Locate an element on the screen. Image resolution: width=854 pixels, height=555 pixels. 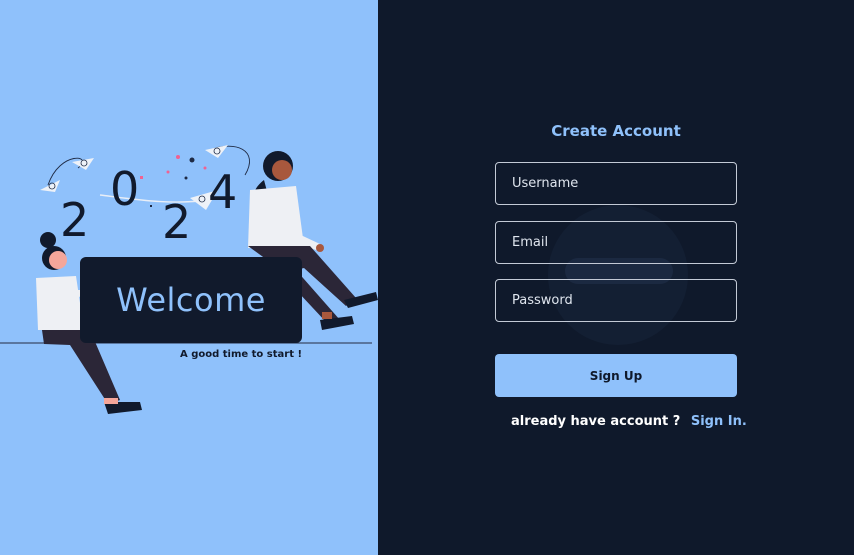
year-digit: 4 is located at coordinates (222, 192).